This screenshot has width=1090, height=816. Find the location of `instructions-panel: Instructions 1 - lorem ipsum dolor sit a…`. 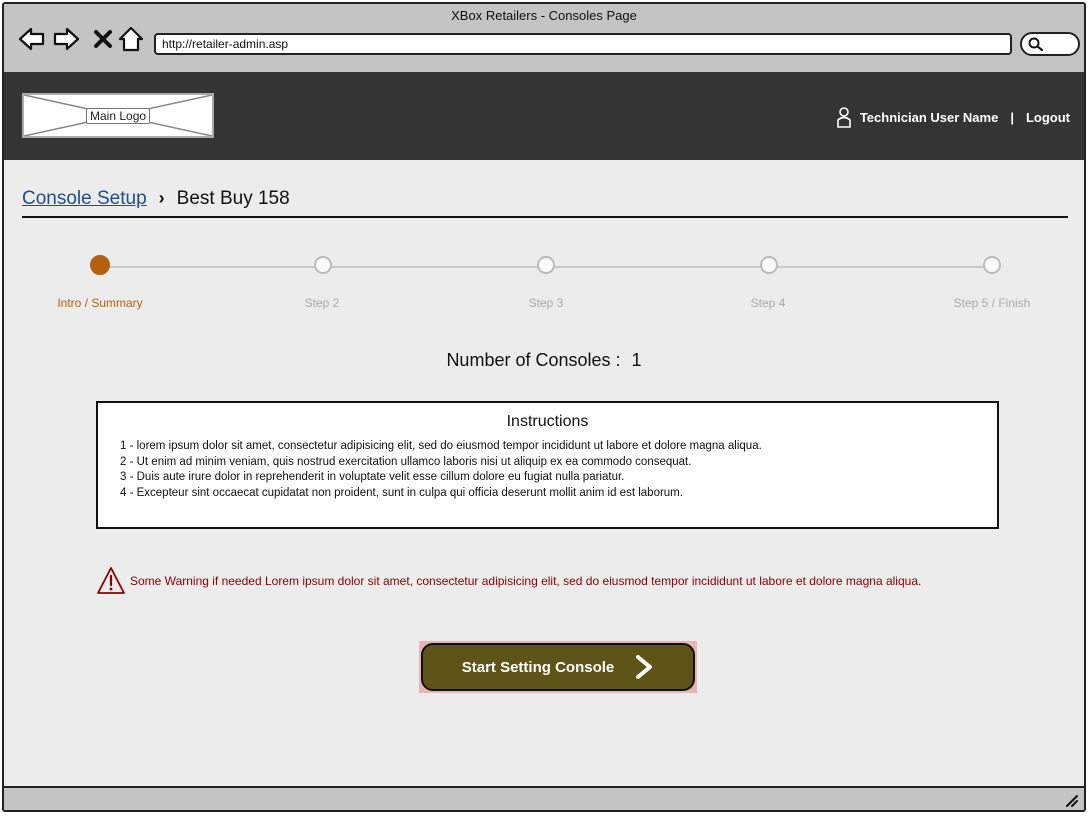

instructions-panel: Instructions 1 - lorem ipsum dolor sit a… is located at coordinates (547, 465).